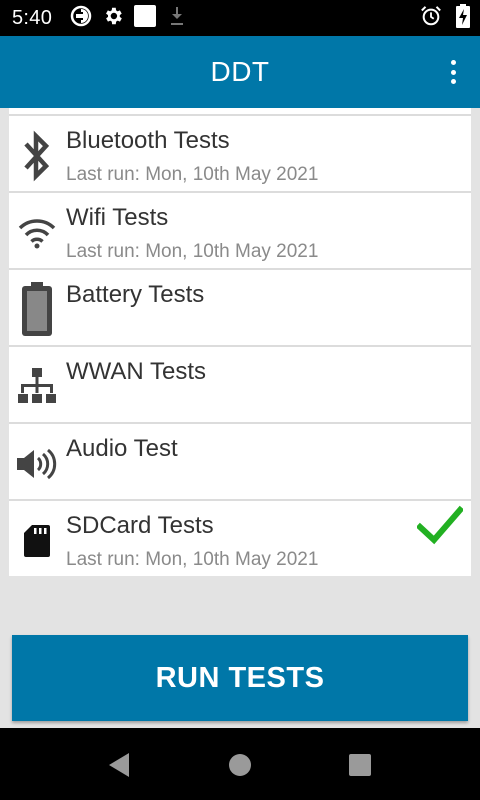 The image size is (480, 800). What do you see at coordinates (113, 18) in the screenshot?
I see `settings-gear-icon` at bounding box center [113, 18].